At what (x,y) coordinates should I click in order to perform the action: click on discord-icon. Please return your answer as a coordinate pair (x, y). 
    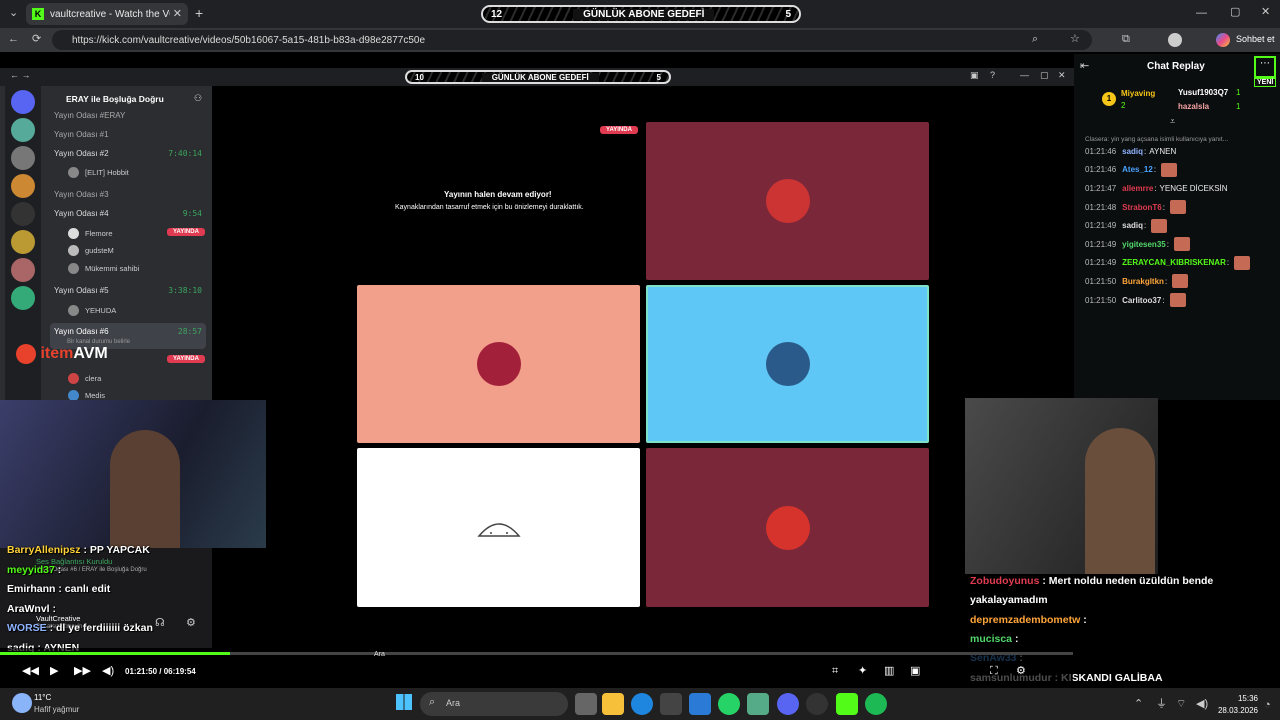
    Looking at the image, I should click on (788, 704).